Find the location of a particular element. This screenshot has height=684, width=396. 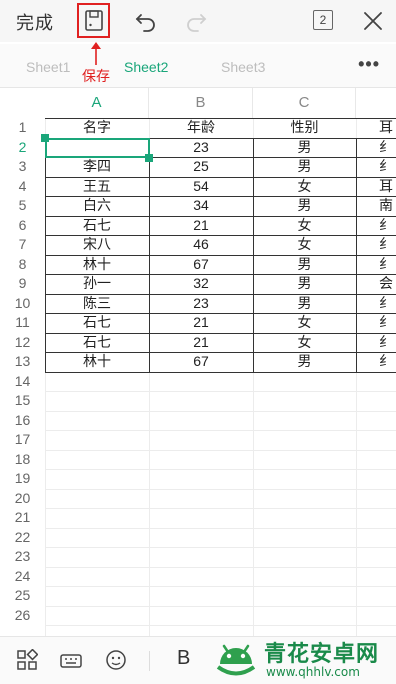

row-header: 5 is located at coordinates (22, 206).